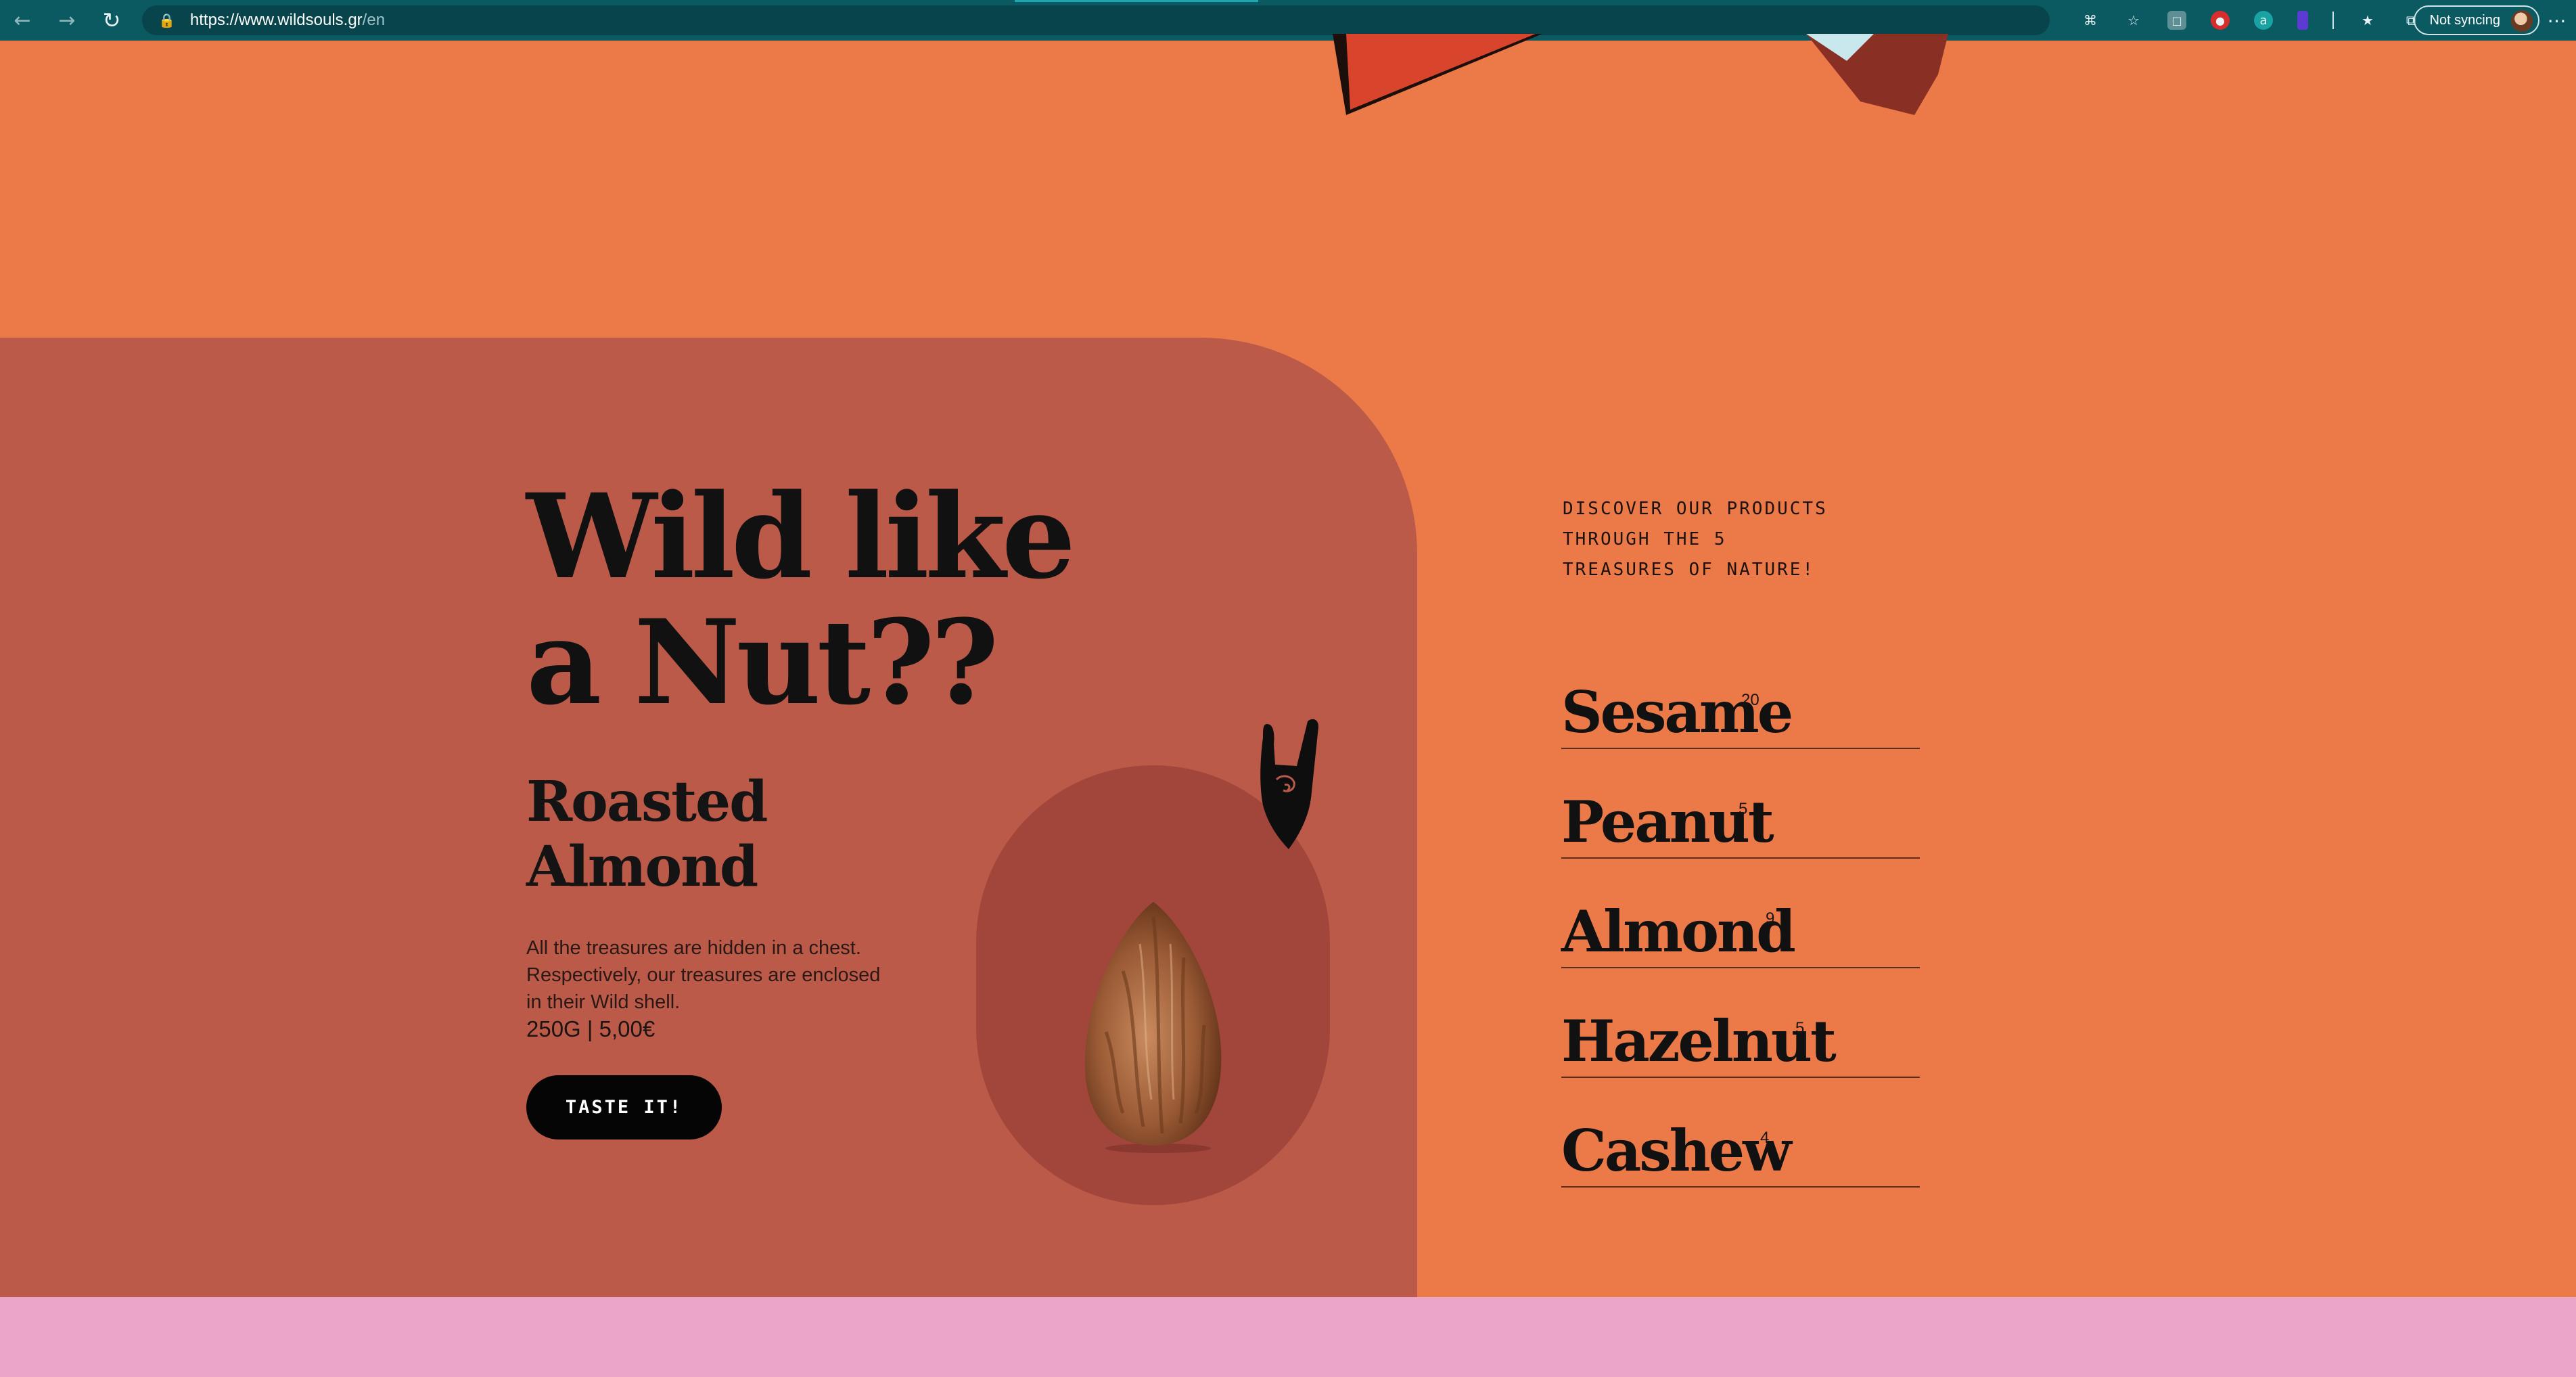  I want to click on treasure-item-peanut: Peanut 5, so click(1740, 804).